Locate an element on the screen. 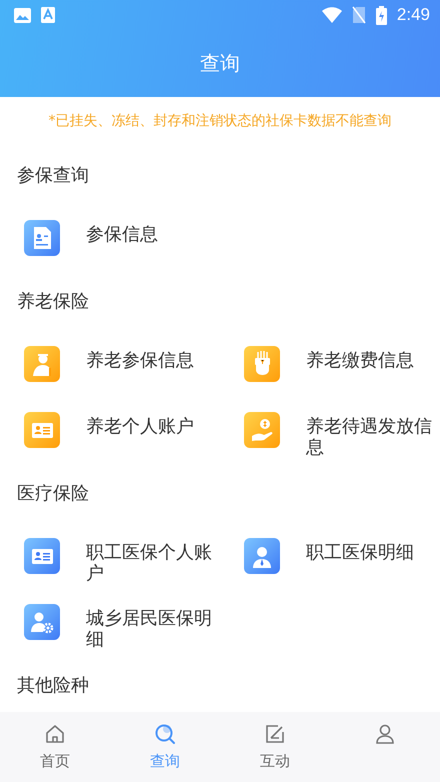 The image size is (440, 782). menu-item-label: 养老个人账户 is located at coordinates (140, 427).